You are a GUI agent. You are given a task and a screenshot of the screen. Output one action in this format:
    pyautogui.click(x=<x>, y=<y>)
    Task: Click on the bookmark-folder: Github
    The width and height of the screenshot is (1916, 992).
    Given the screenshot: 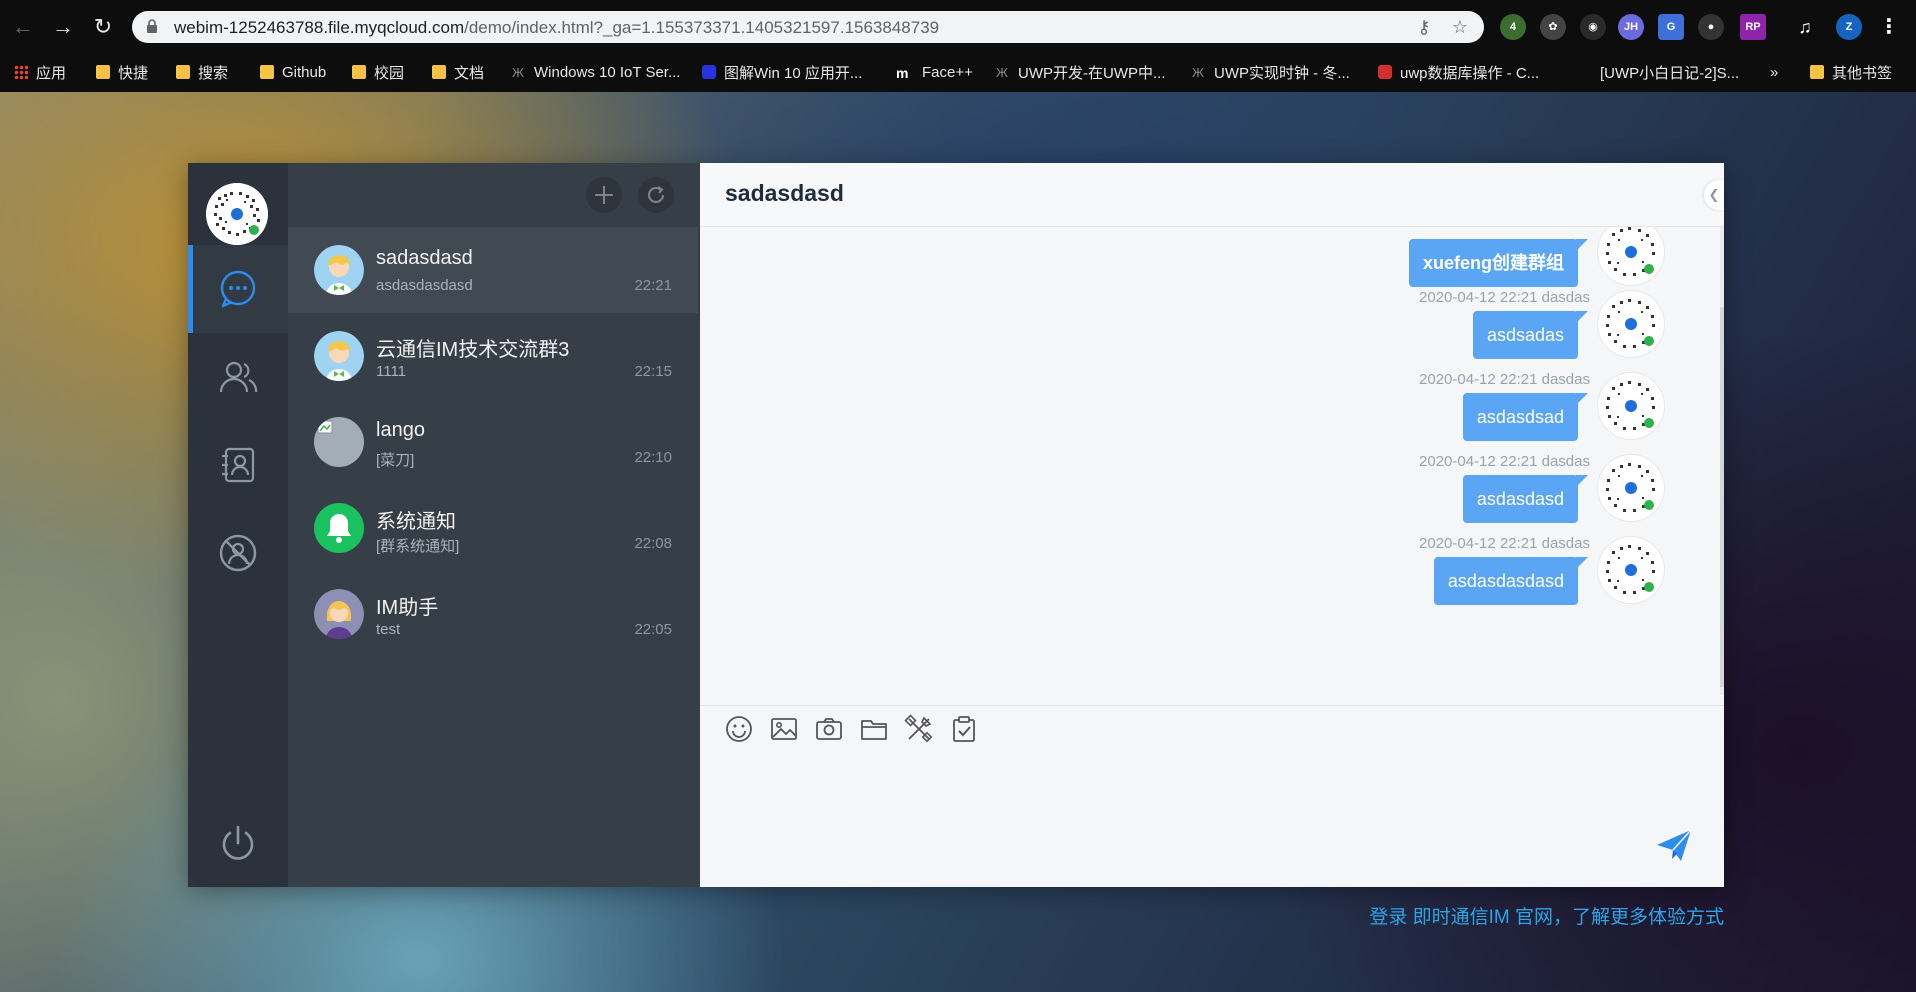 What is the action you would take?
    pyautogui.click(x=293, y=72)
    